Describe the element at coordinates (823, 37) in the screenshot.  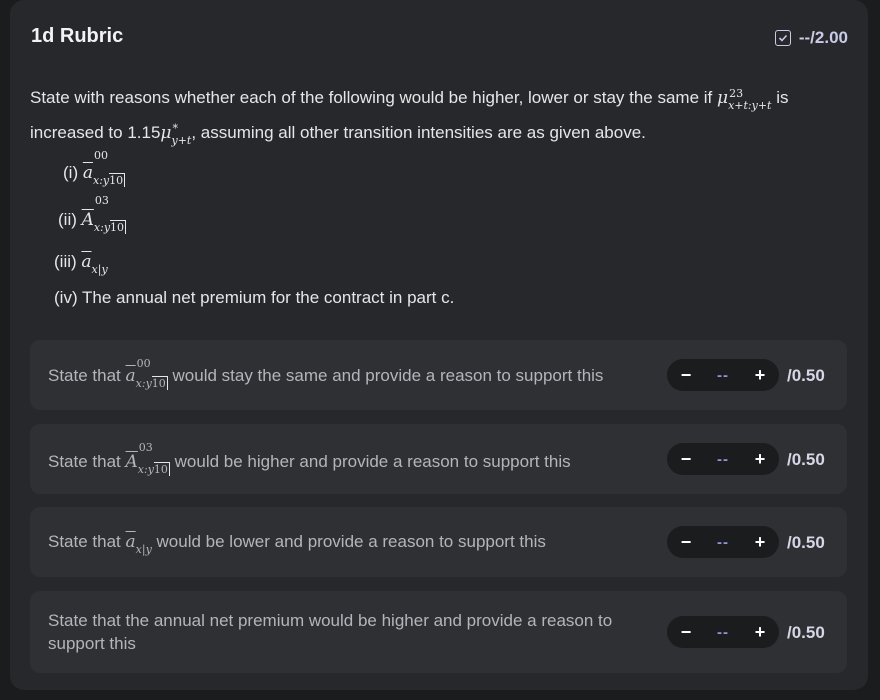
I see `total-score-value: --/2.00` at that location.